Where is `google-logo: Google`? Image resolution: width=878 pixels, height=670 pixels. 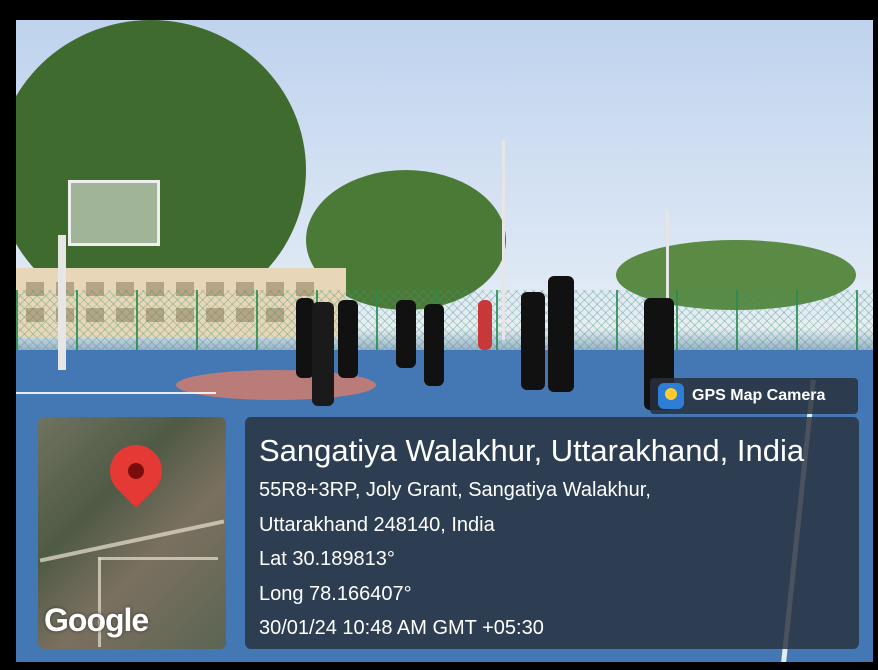
google-logo: Google is located at coordinates (96, 620).